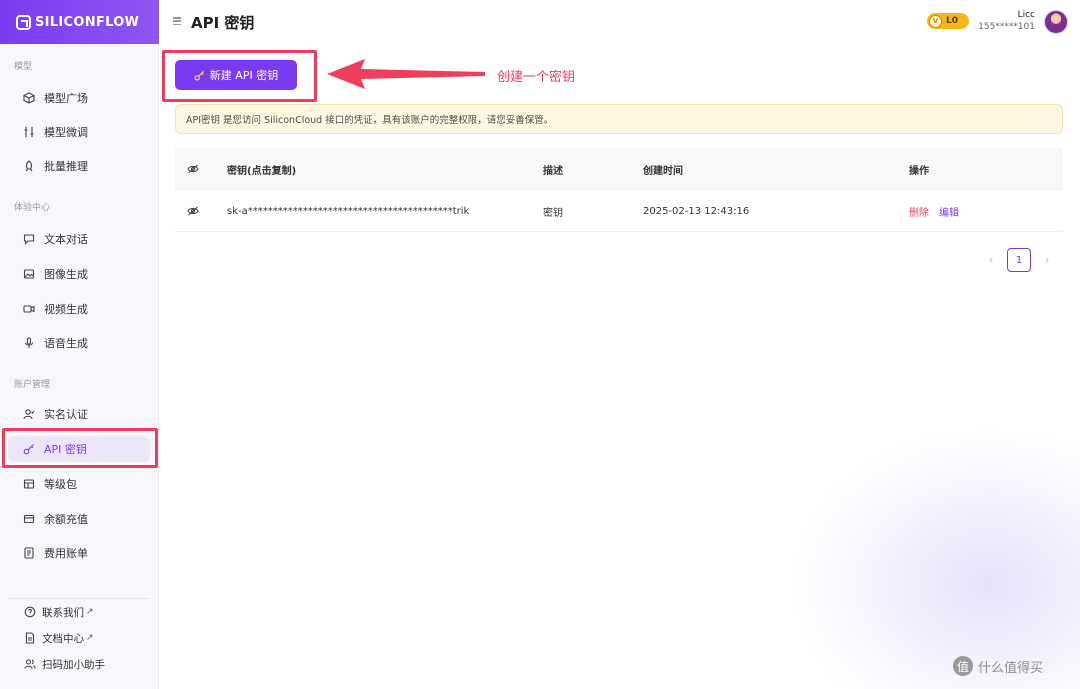  I want to click on column-header-desc: 描述, so click(553, 171).